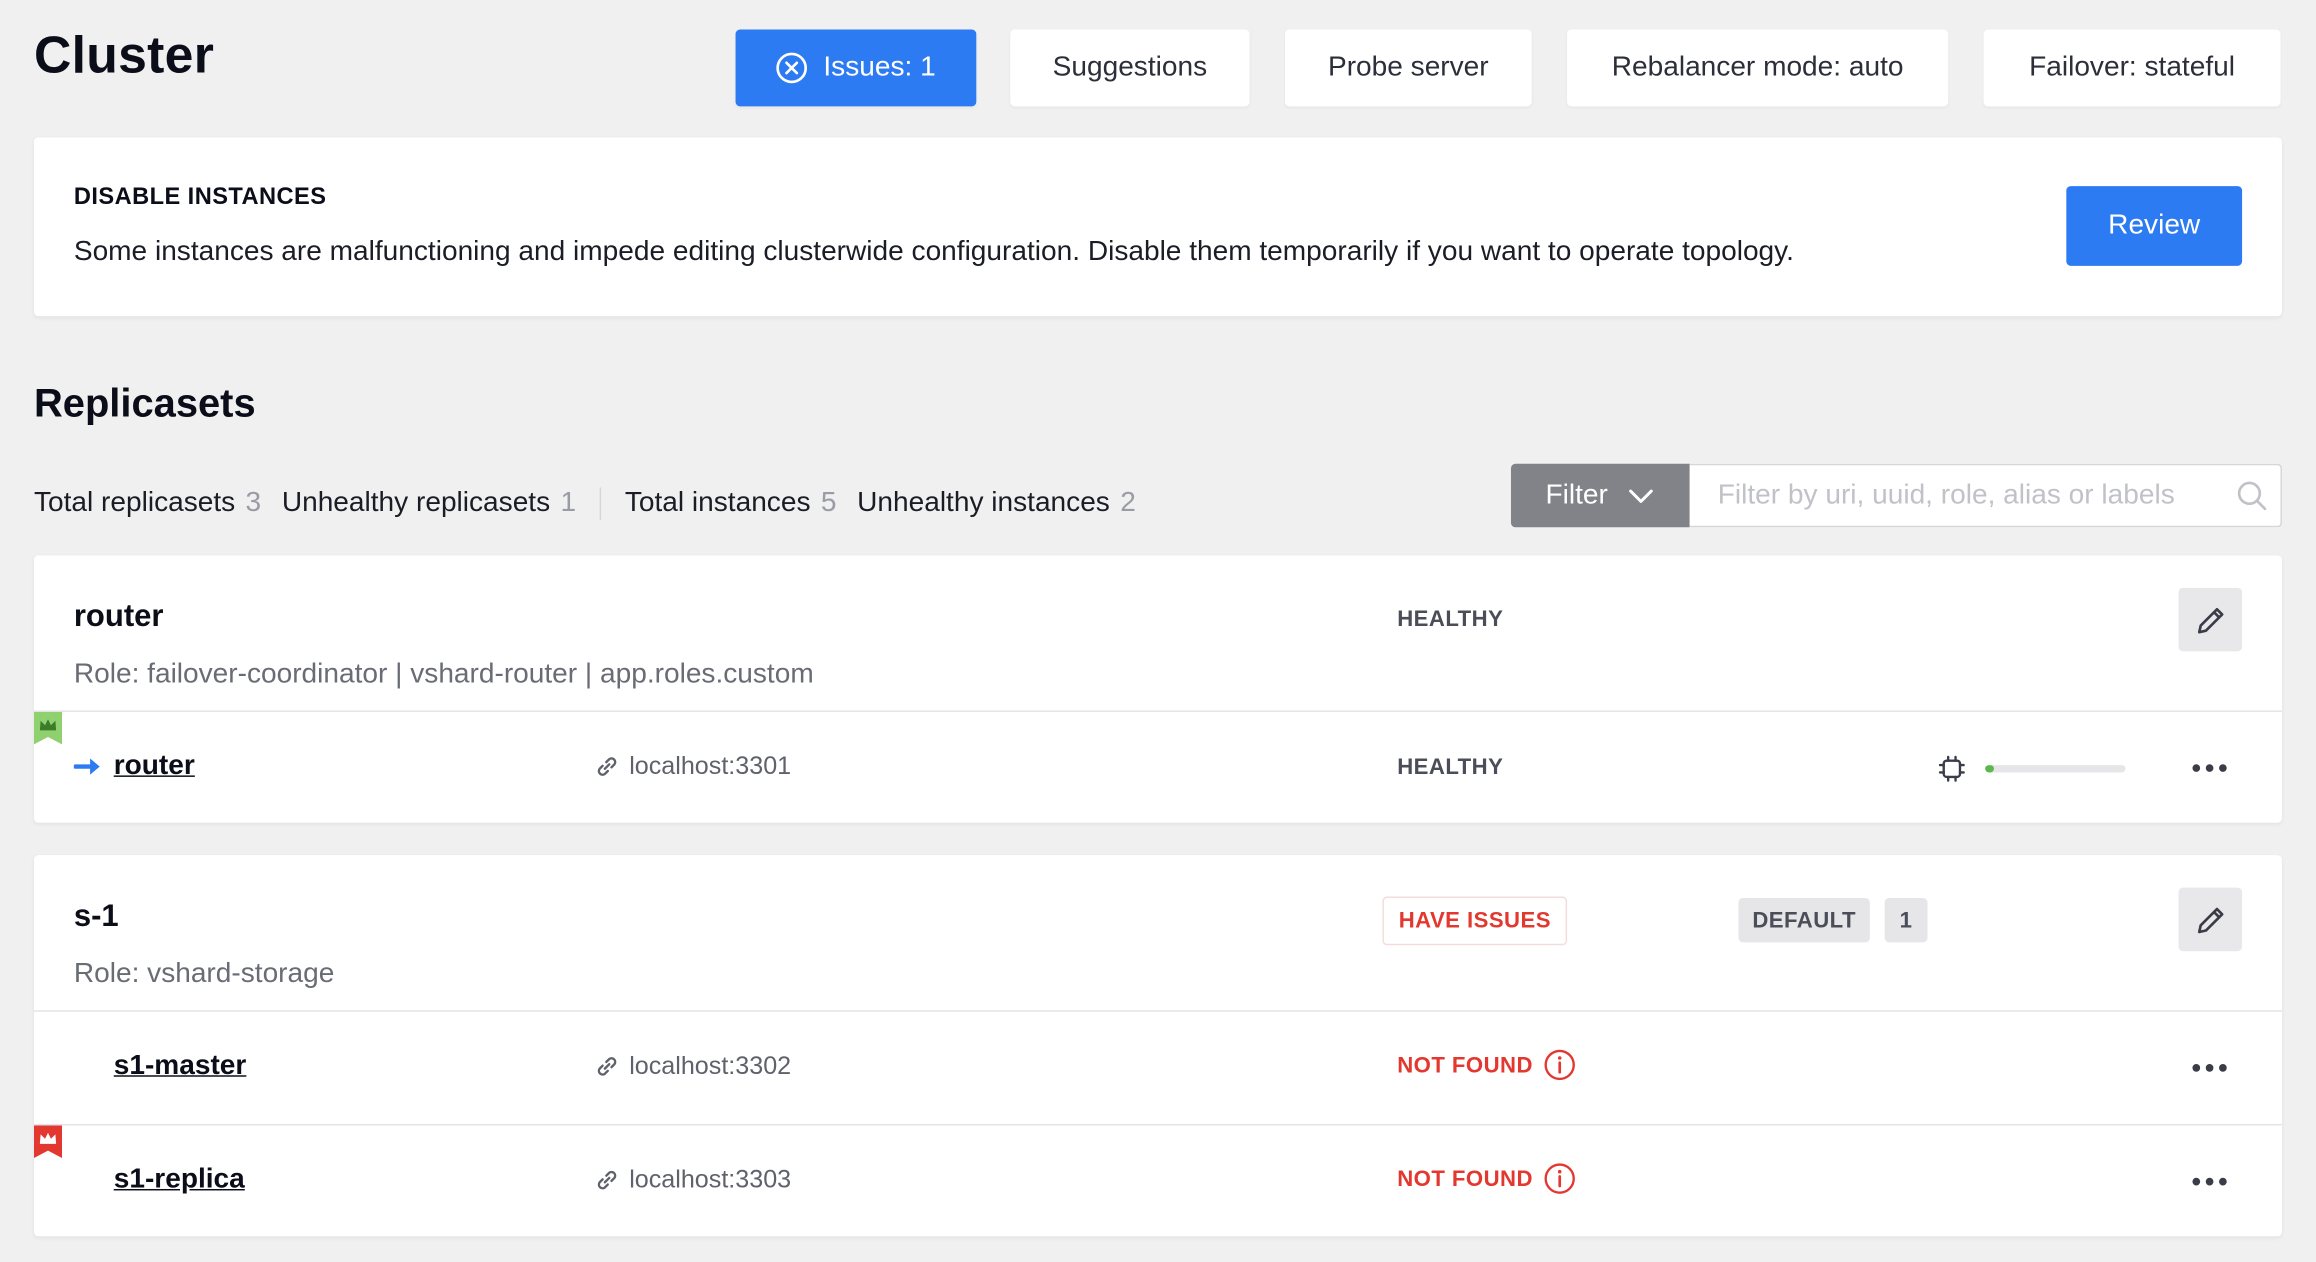  What do you see at coordinates (1450, 620) in the screenshot?
I see `replicaset-status: HEALTHY` at bounding box center [1450, 620].